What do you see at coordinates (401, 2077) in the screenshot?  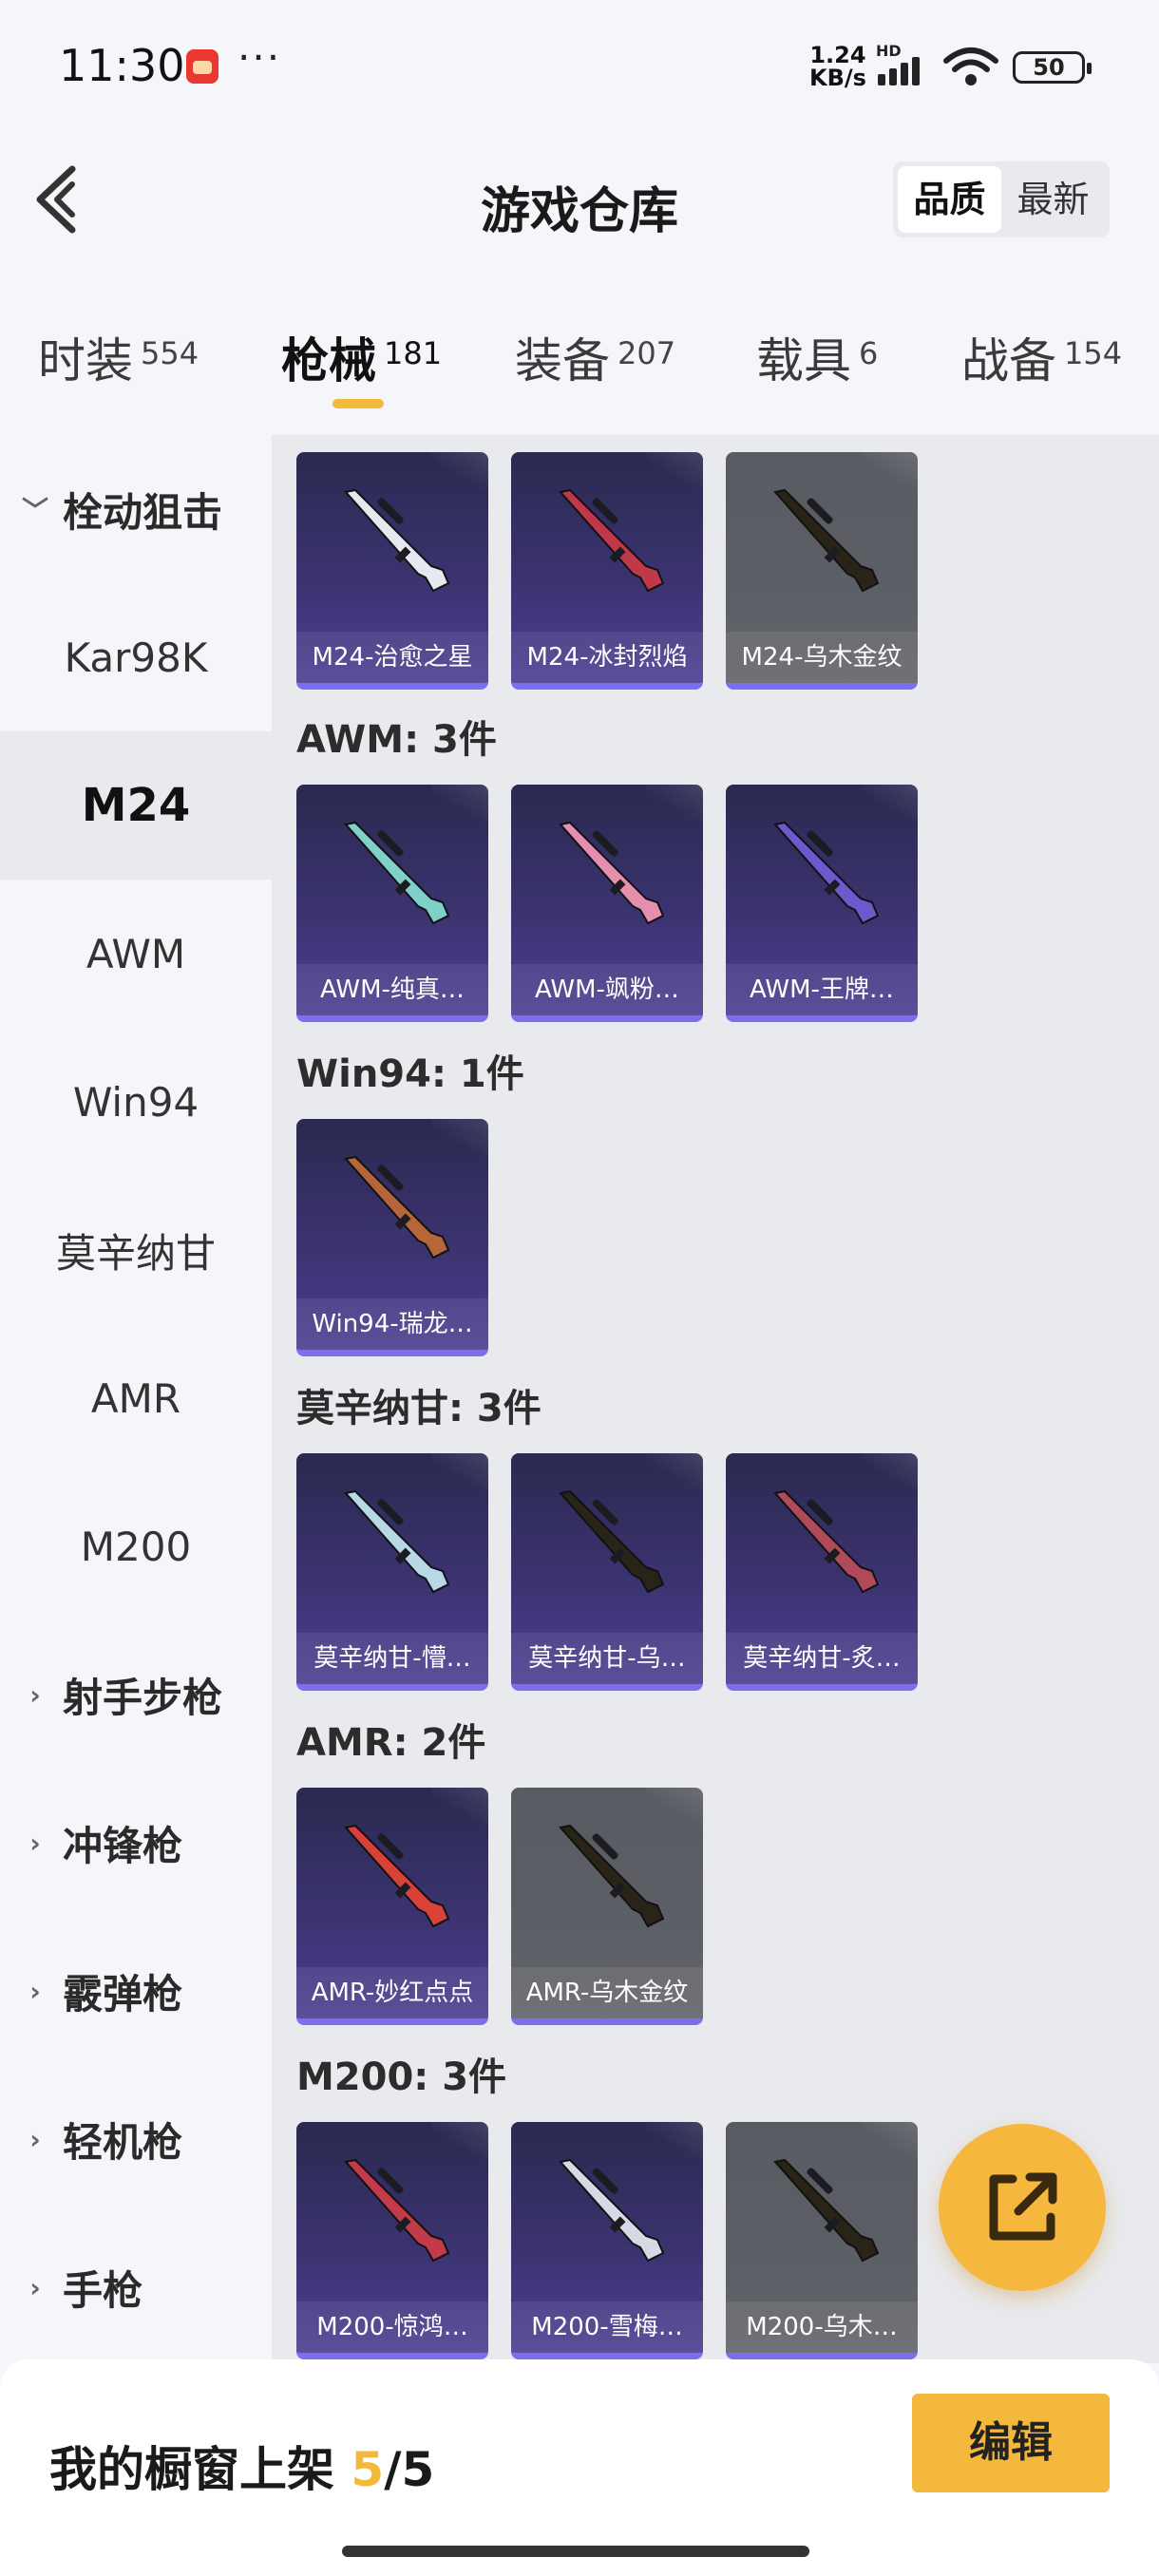 I see `section-title-m200: M200: 3件` at bounding box center [401, 2077].